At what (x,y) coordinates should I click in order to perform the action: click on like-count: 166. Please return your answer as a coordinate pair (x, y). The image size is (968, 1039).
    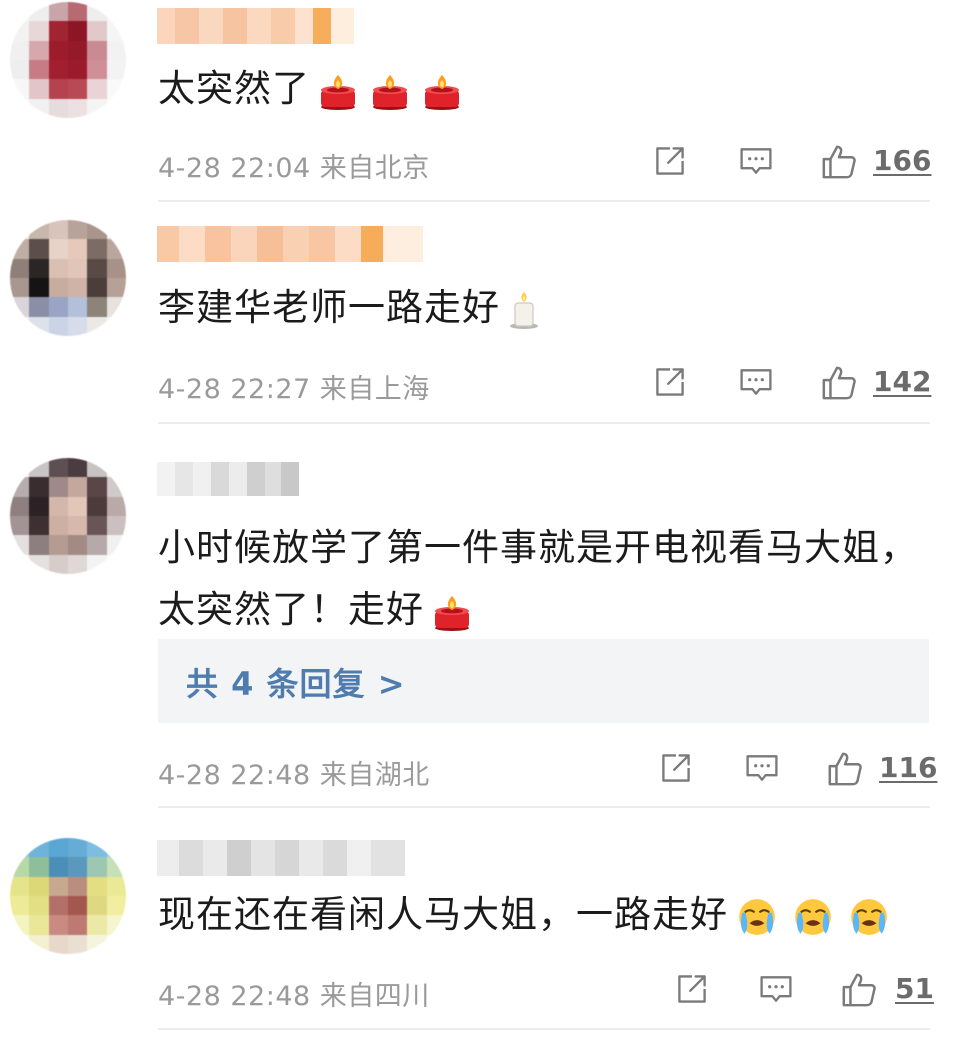
    Looking at the image, I should click on (902, 160).